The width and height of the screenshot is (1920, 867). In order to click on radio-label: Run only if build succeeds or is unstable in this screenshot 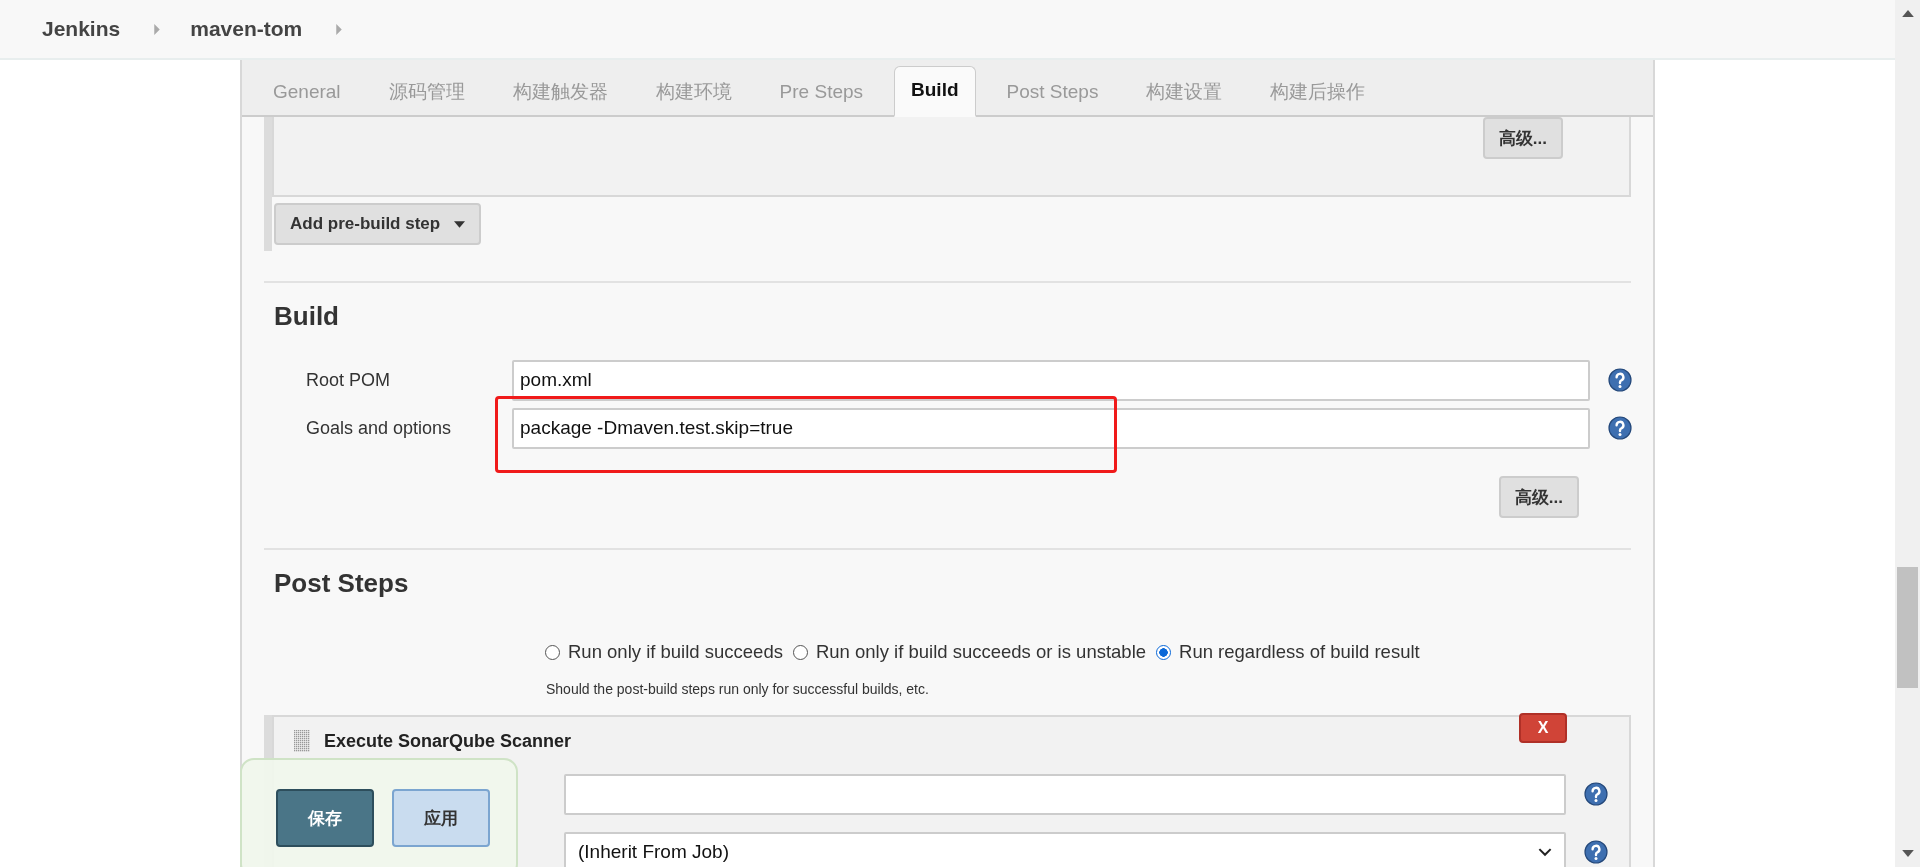, I will do `click(981, 652)`.